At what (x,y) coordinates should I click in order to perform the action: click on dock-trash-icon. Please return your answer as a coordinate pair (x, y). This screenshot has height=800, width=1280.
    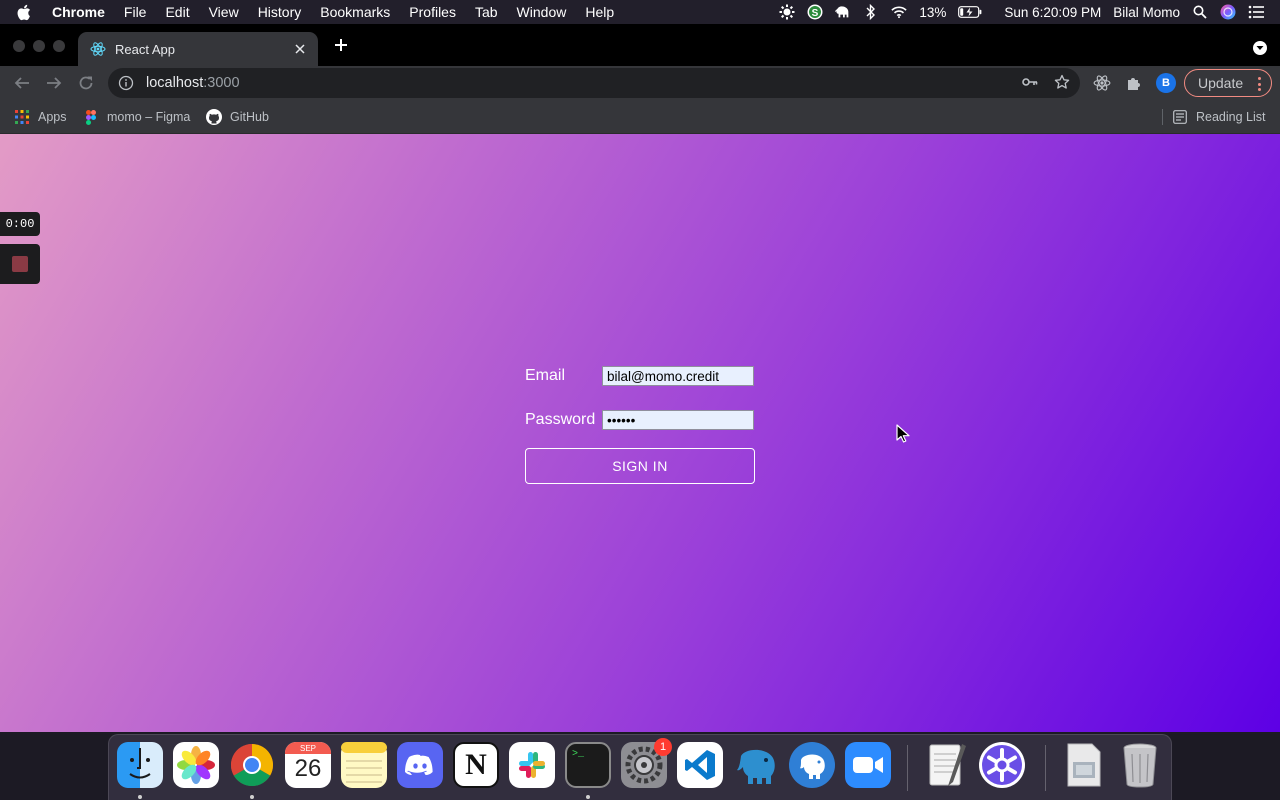
    Looking at the image, I should click on (1140, 765).